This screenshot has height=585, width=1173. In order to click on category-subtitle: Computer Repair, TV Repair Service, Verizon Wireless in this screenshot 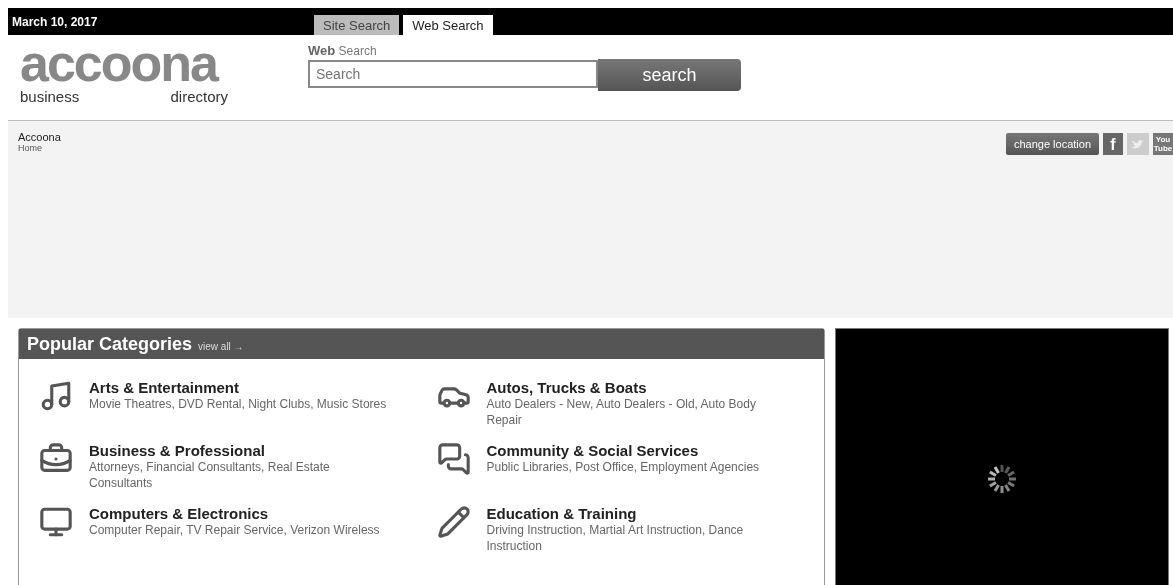, I will do `click(234, 530)`.